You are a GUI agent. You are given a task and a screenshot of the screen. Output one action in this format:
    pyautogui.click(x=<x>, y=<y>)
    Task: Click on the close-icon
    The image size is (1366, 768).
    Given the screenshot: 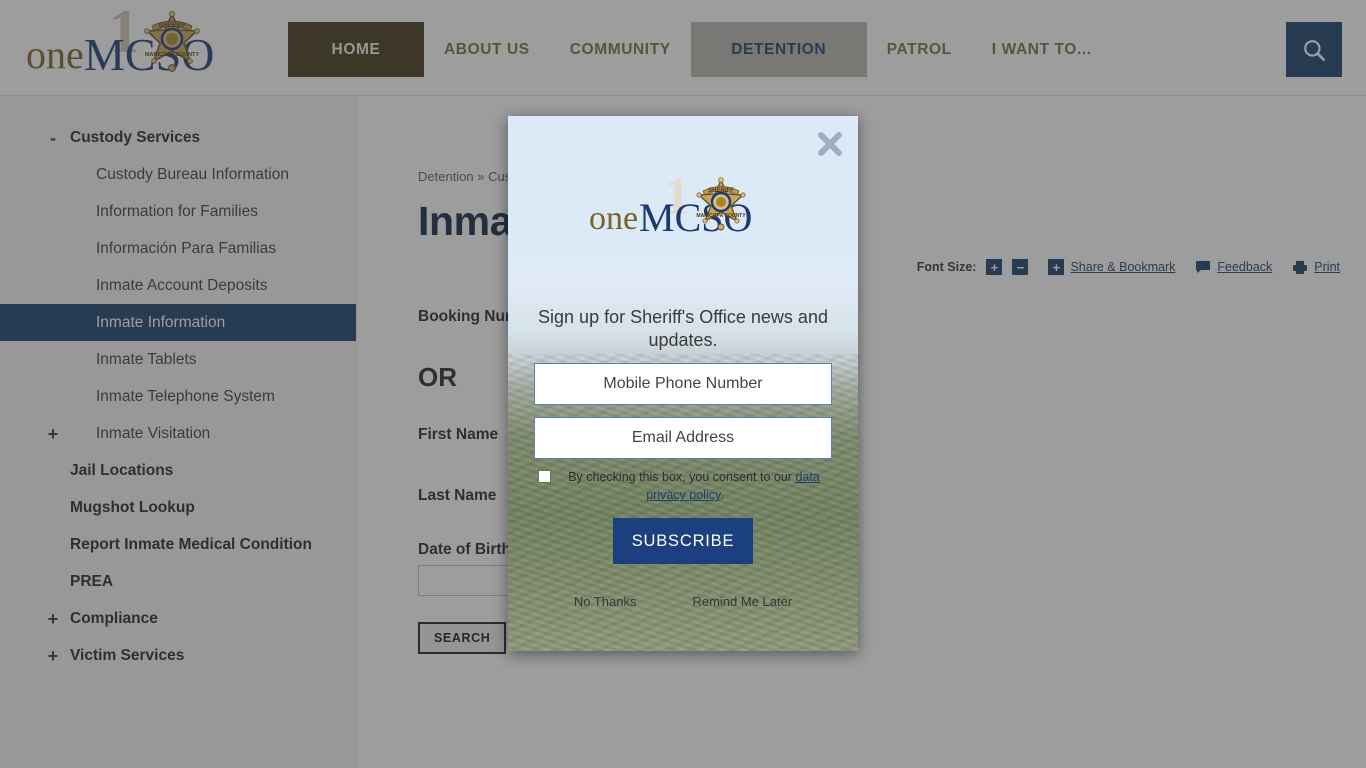 What is the action you would take?
    pyautogui.click(x=830, y=144)
    